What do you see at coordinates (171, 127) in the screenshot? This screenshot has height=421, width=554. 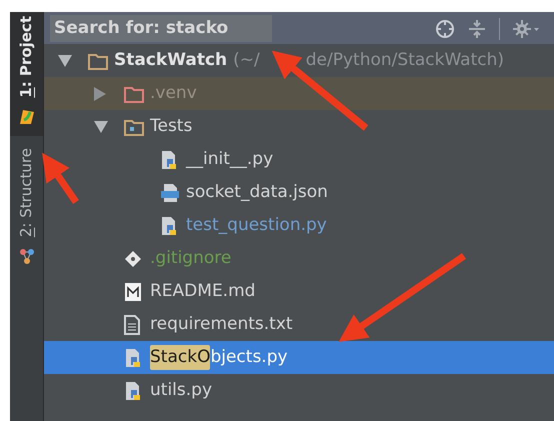 I see `file-name: Tests` at bounding box center [171, 127].